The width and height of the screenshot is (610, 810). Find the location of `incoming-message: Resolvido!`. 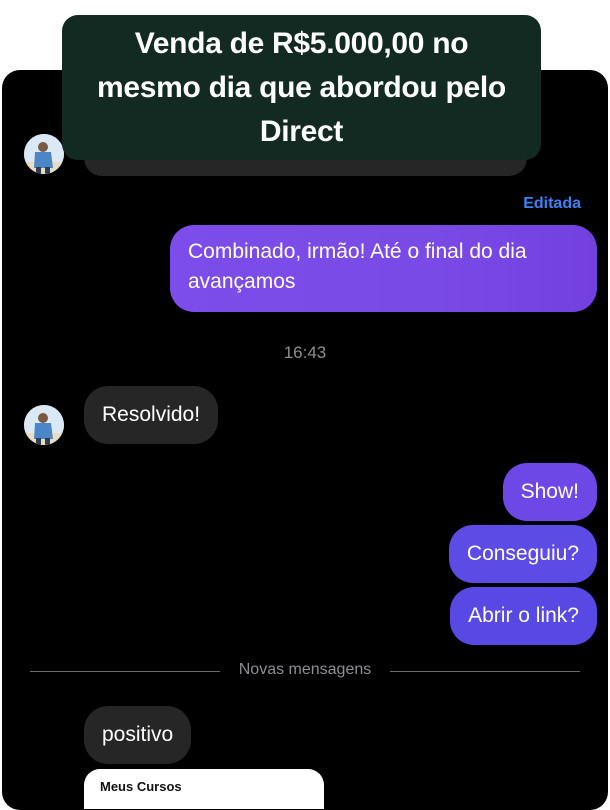

incoming-message: Resolvido! is located at coordinates (151, 415).